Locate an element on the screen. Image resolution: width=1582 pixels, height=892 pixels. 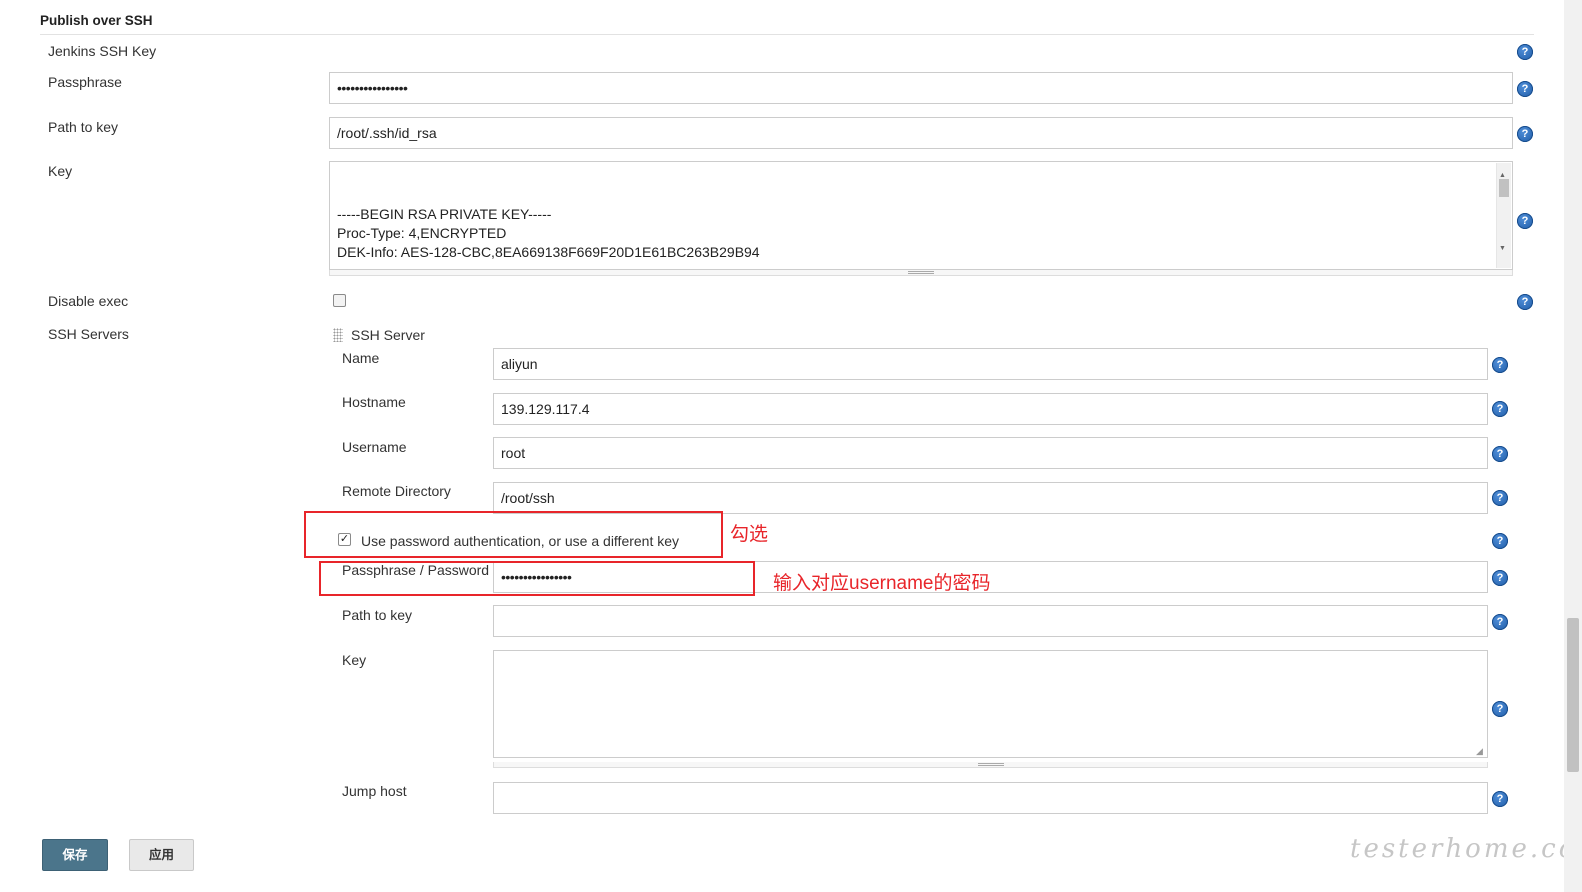
server-name-label: Name is located at coordinates (361, 358).